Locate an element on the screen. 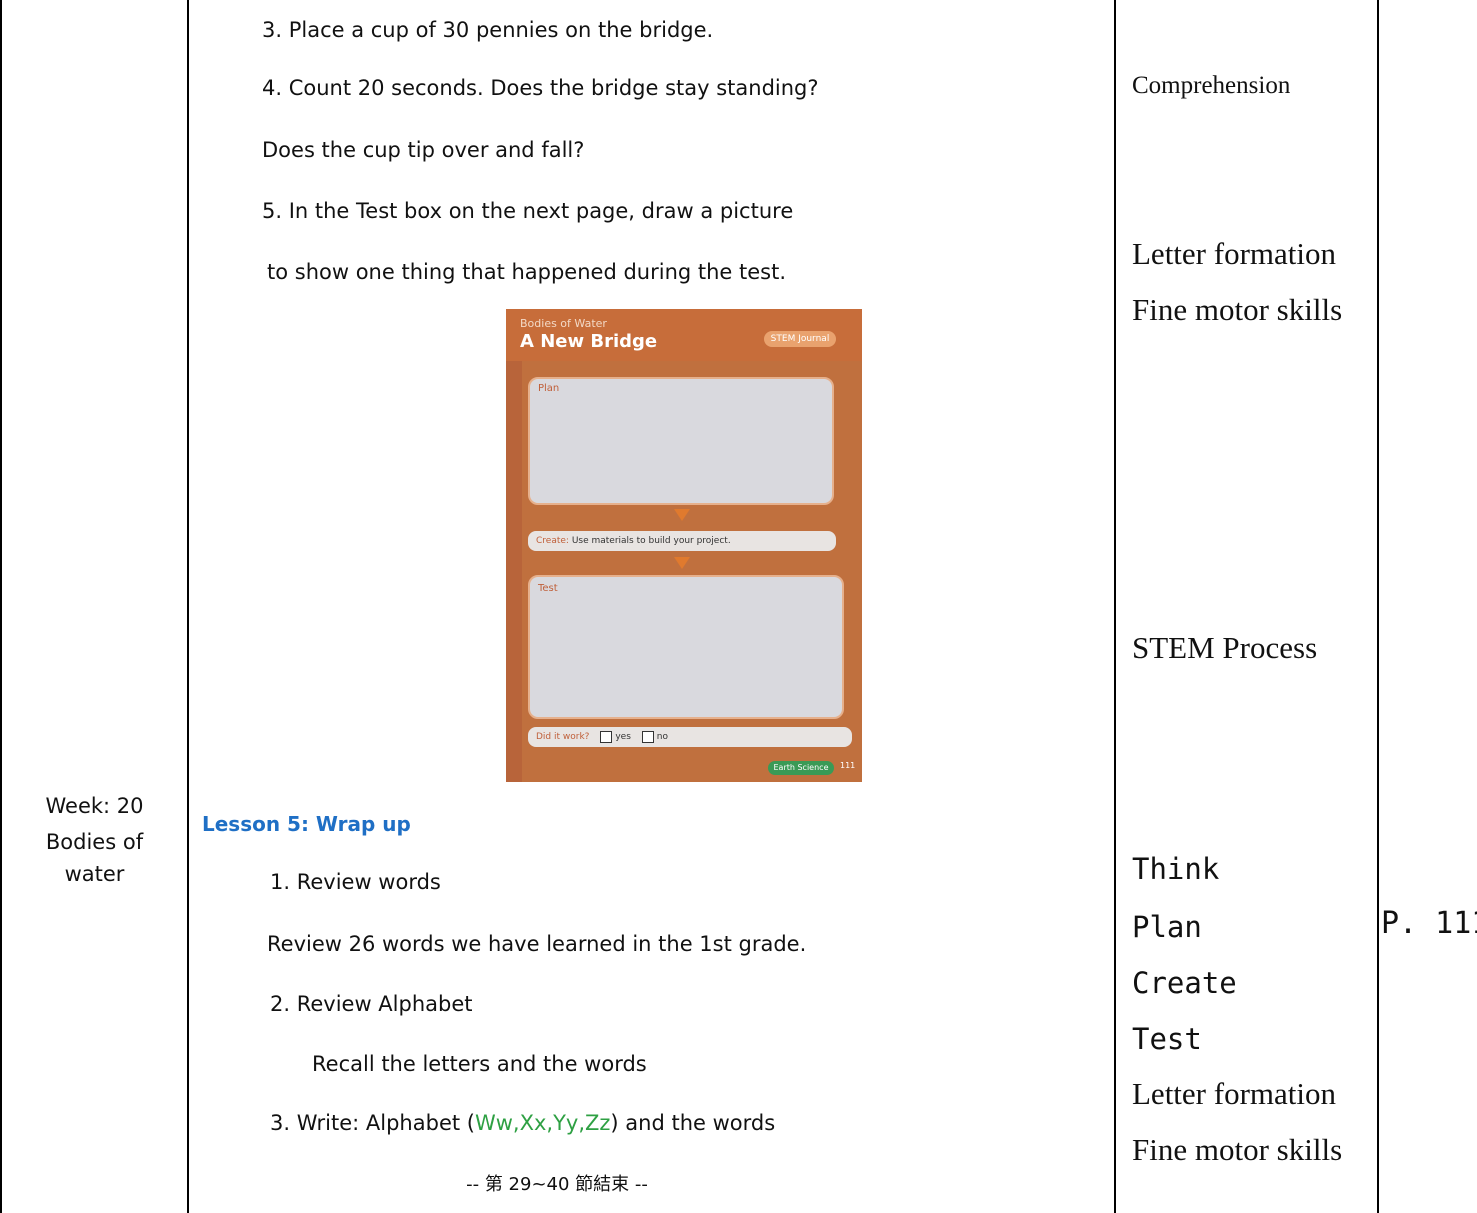 This screenshot has width=1477, height=1213. skill-stem-process: STEM Process is located at coordinates (1225, 647).